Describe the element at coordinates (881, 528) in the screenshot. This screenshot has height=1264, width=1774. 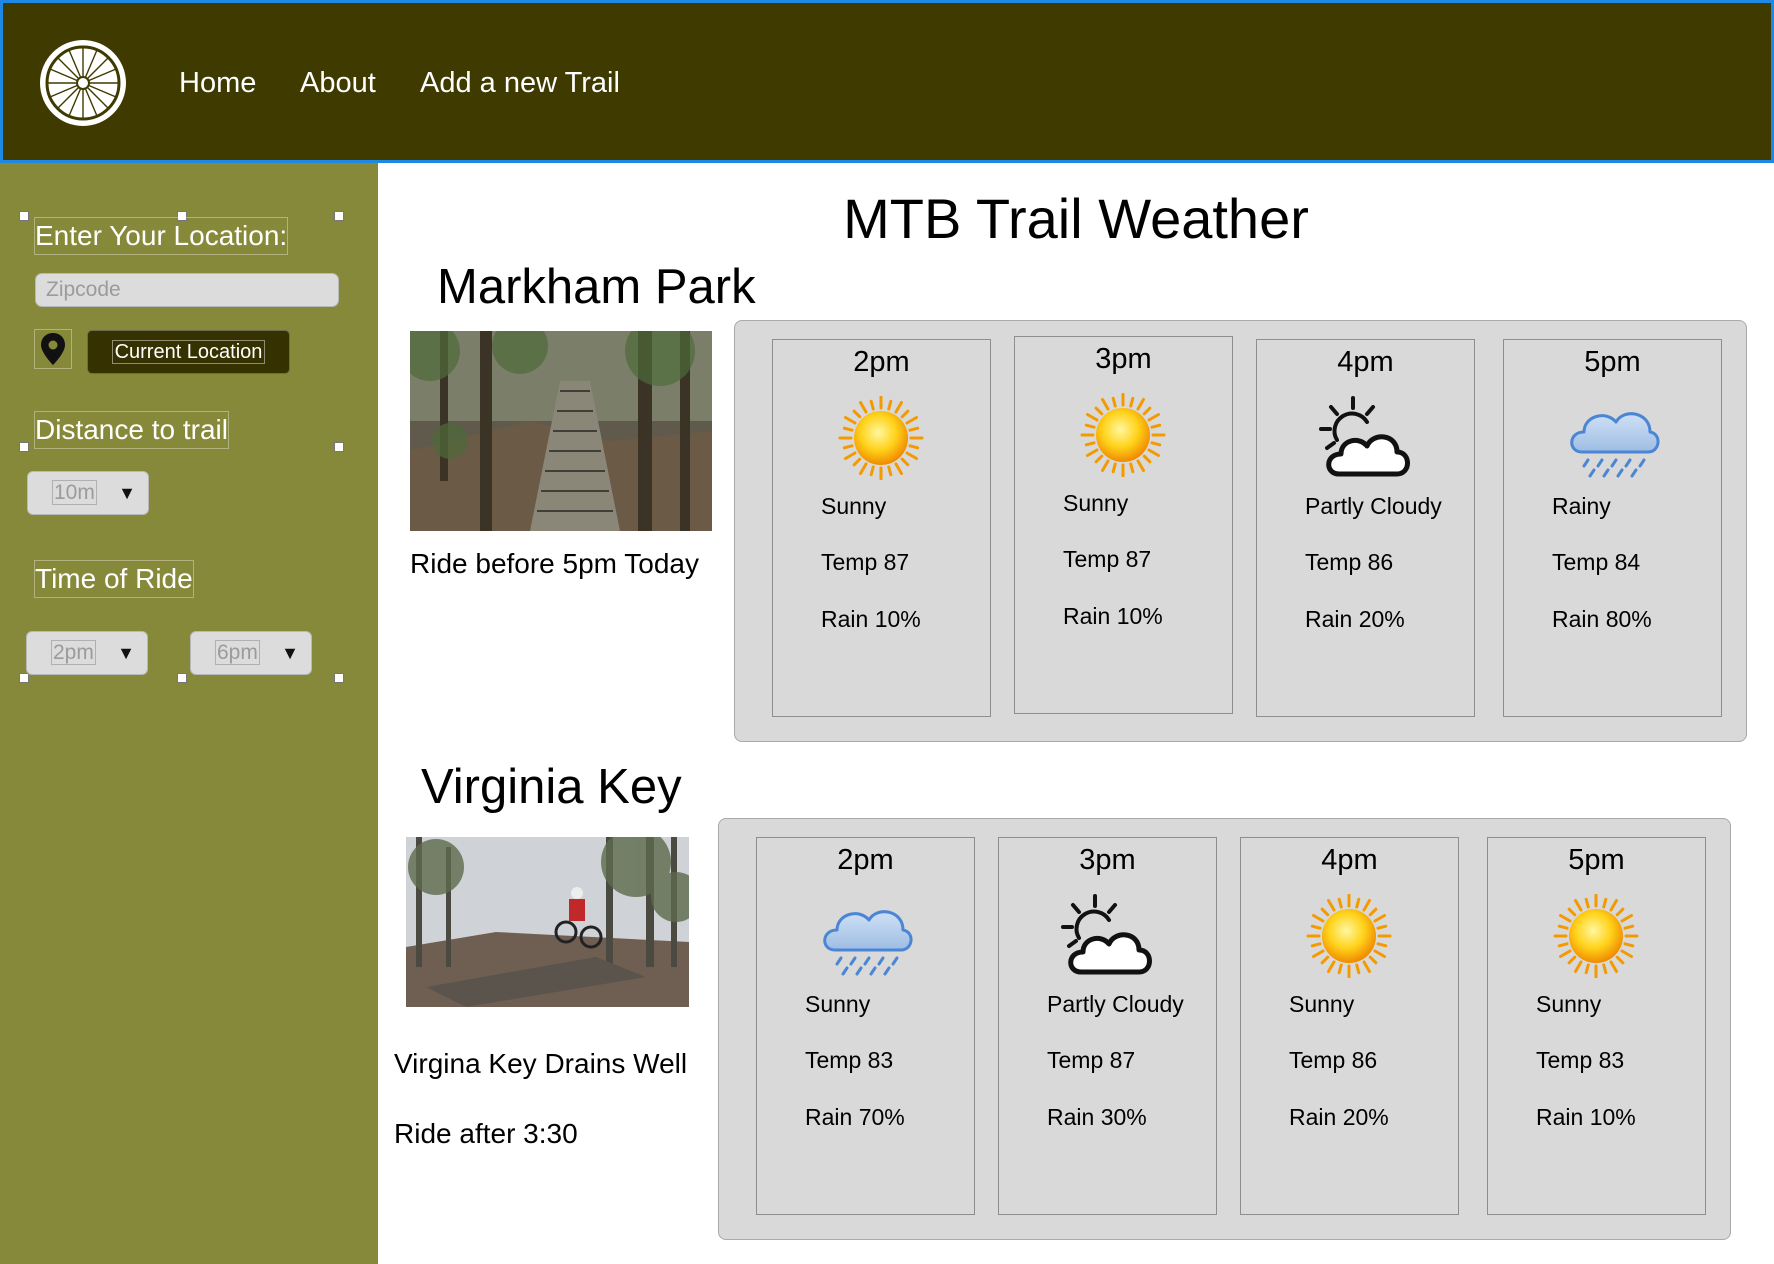
I see `forecast-card: 2pm Sunny Temp 87 Rain 10%` at that location.